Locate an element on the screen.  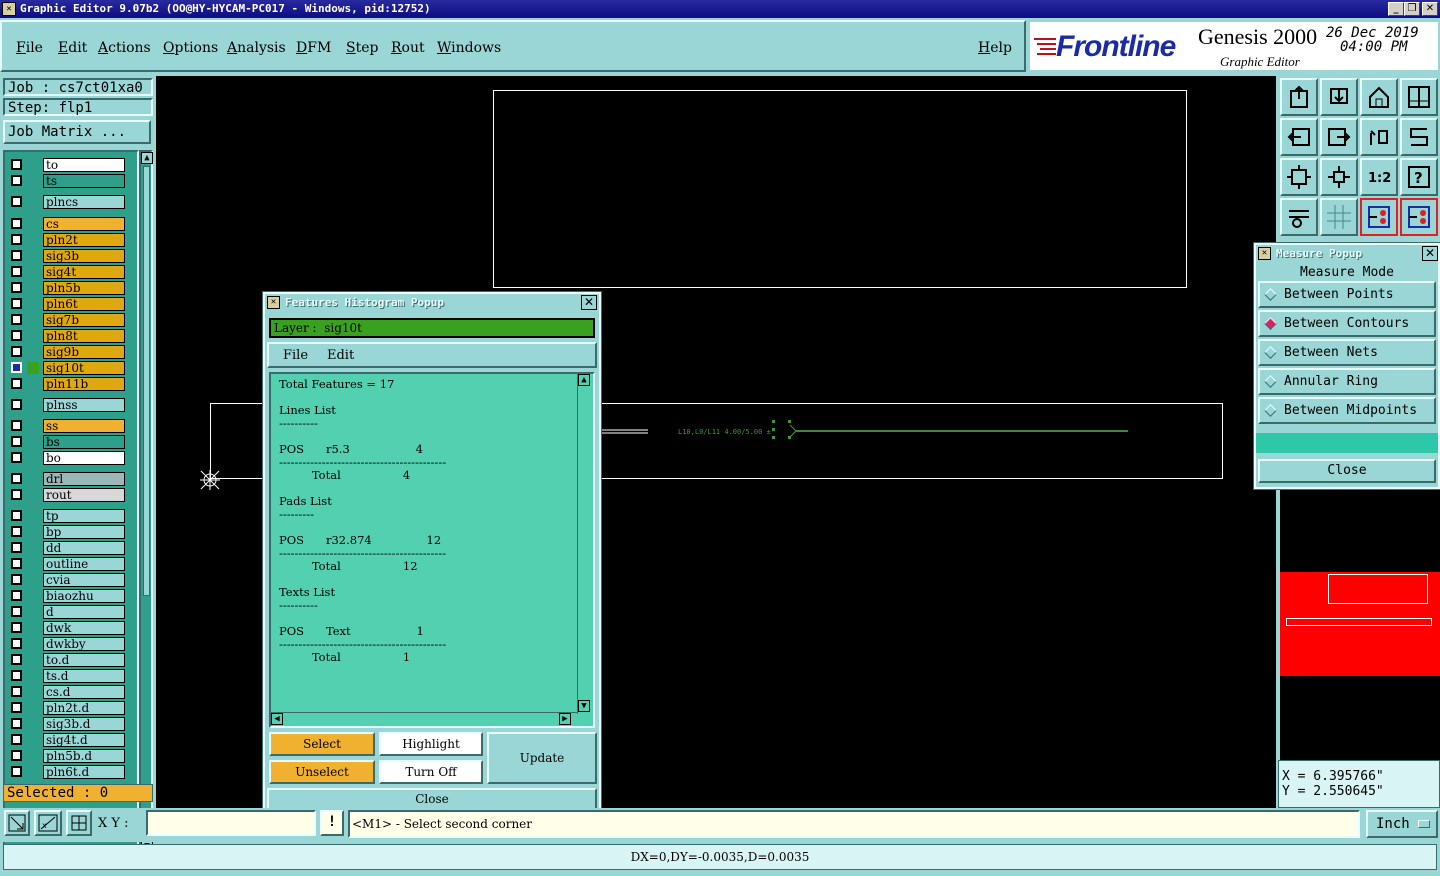
layer-row-sig9b: sig9b is located at coordinates (67, 352).